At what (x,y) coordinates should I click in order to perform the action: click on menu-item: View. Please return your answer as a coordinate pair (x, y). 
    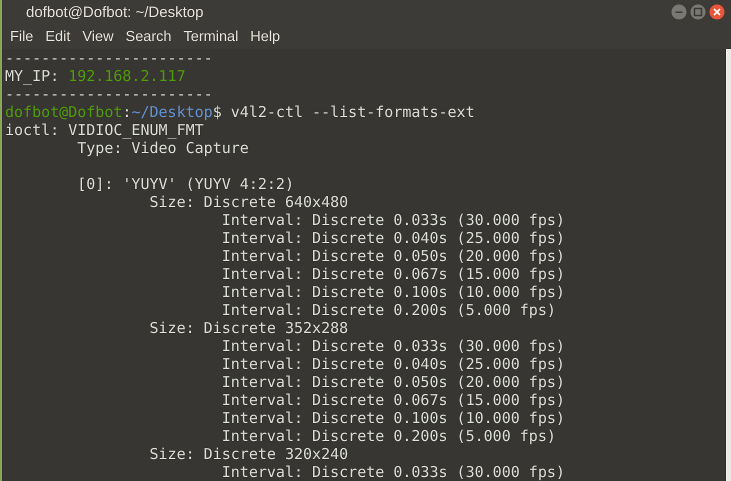
    Looking at the image, I should click on (98, 36).